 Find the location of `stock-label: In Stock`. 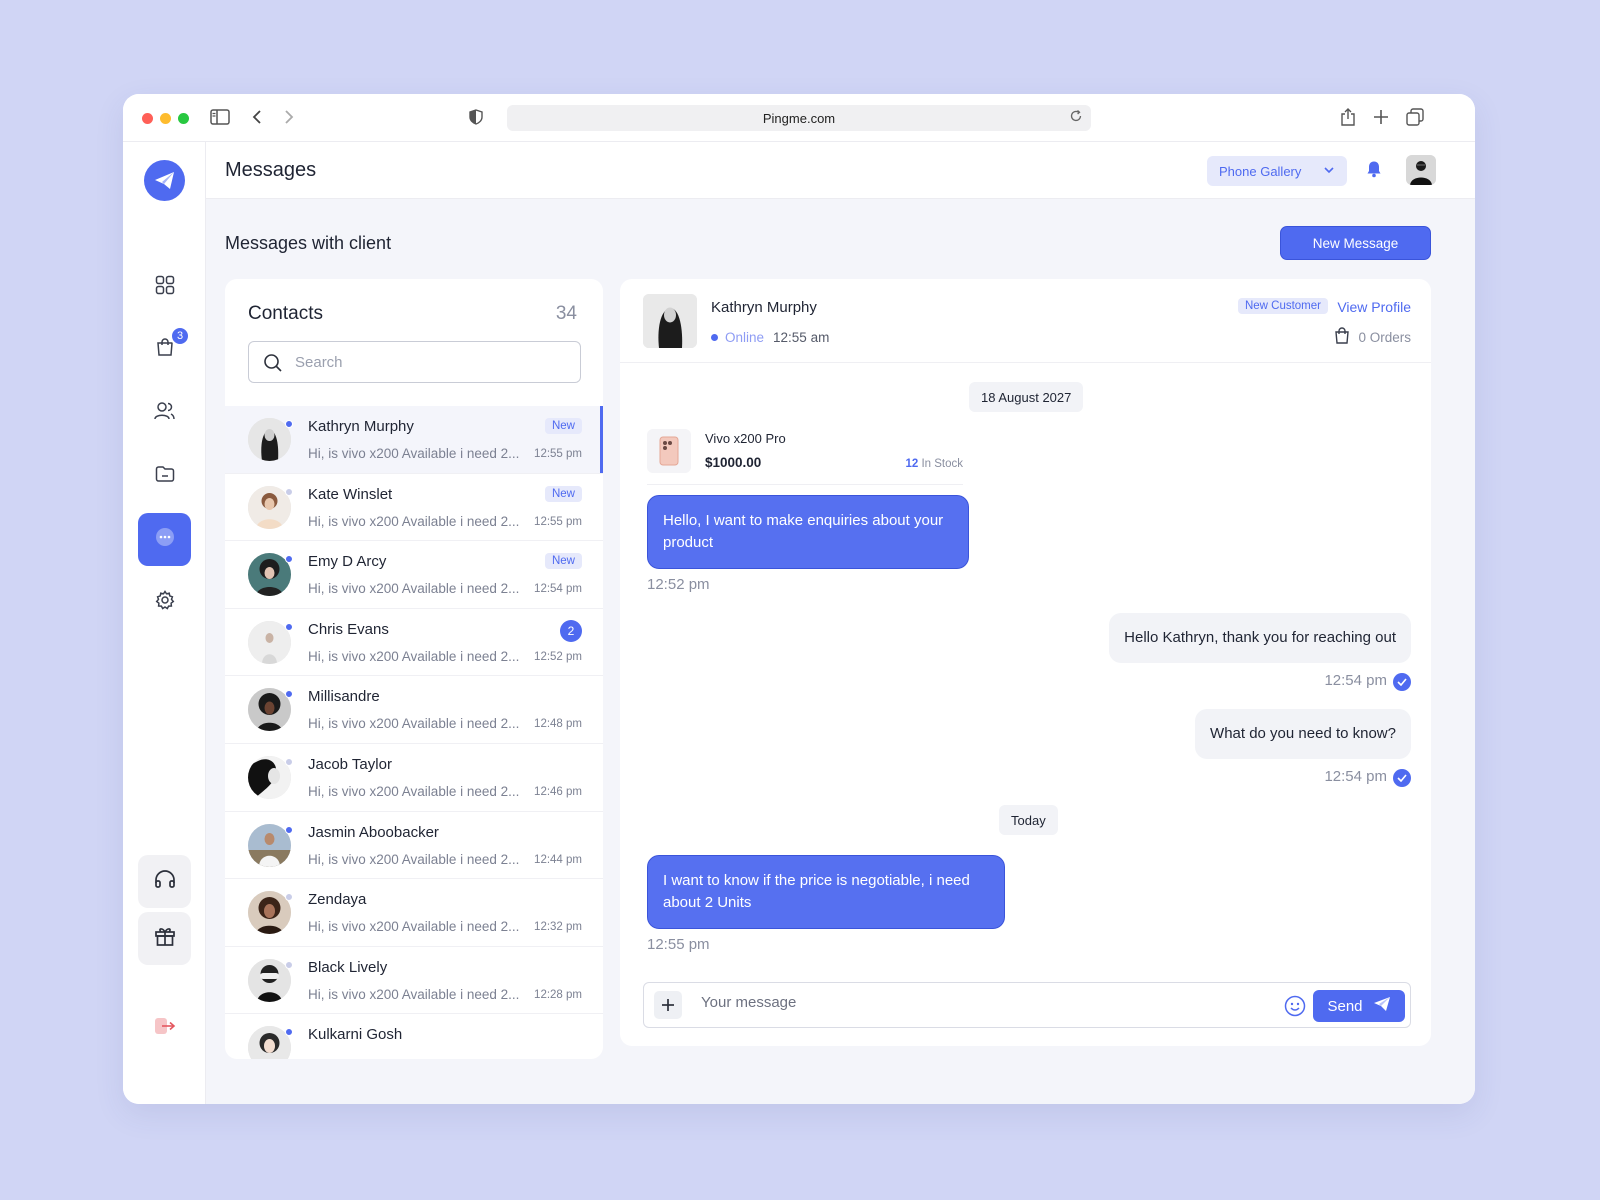

stock-label: In Stock is located at coordinates (942, 464).